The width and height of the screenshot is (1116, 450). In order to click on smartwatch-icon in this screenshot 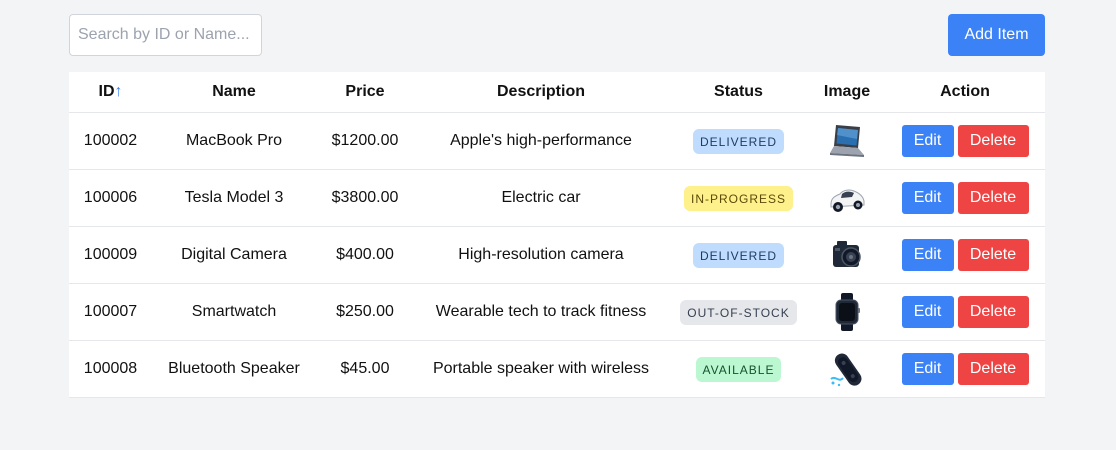, I will do `click(847, 312)`.